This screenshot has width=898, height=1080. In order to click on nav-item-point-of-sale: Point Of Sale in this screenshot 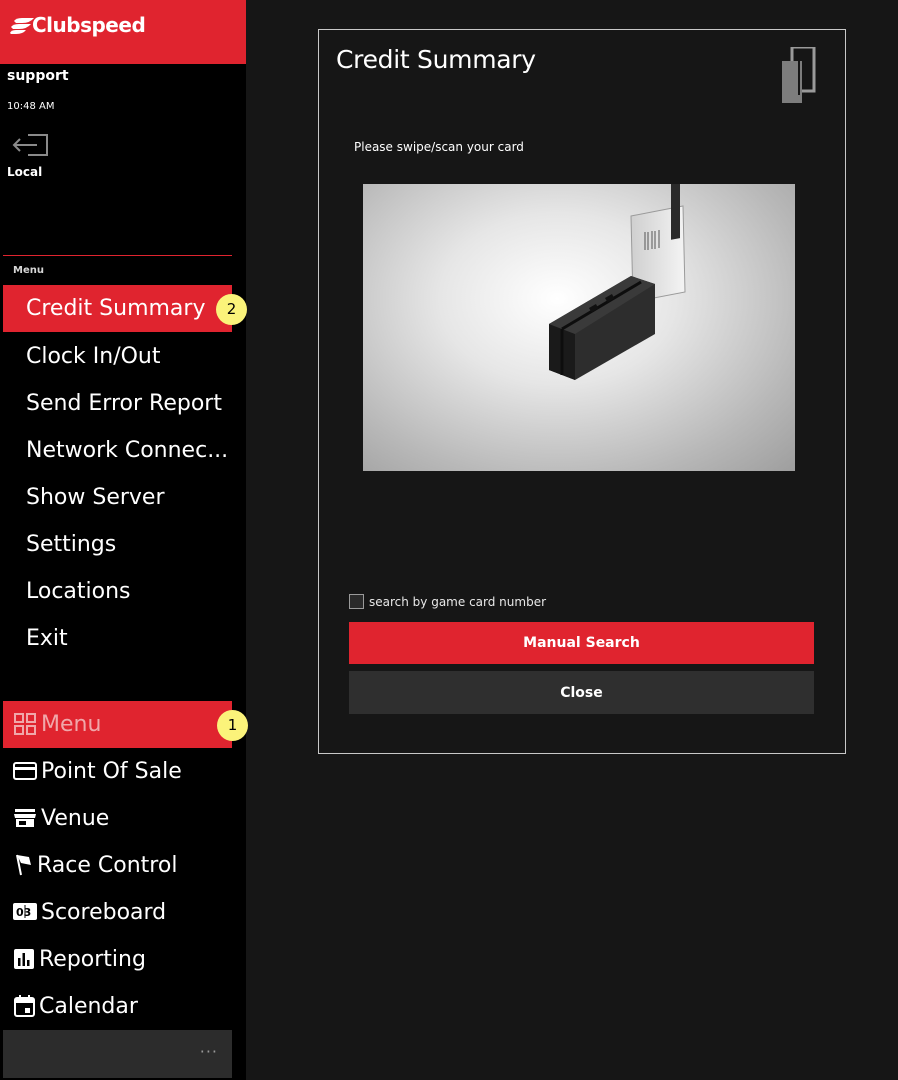, I will do `click(117, 771)`.